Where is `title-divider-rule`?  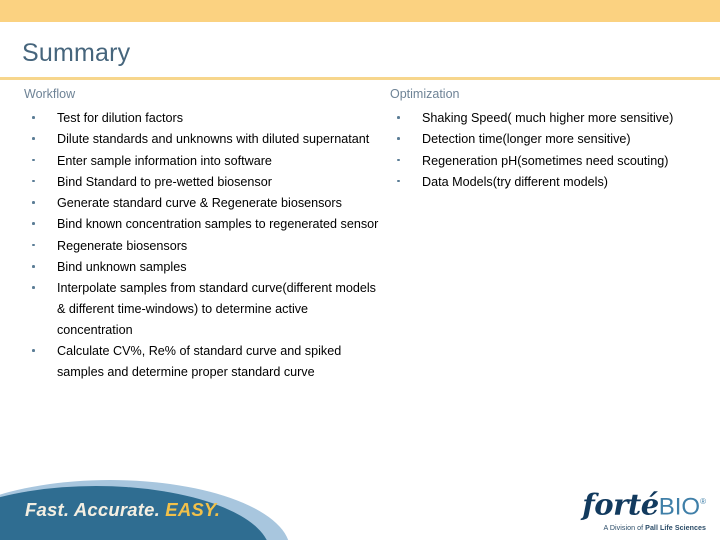 title-divider-rule is located at coordinates (360, 78).